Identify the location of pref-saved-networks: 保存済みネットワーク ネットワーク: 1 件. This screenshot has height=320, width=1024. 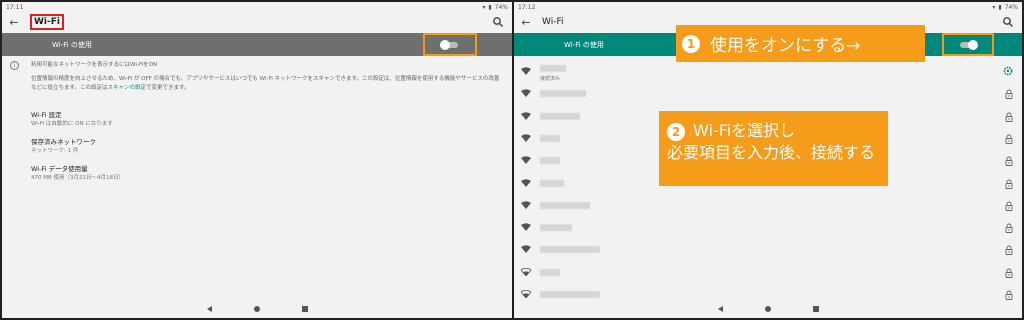
(257, 146).